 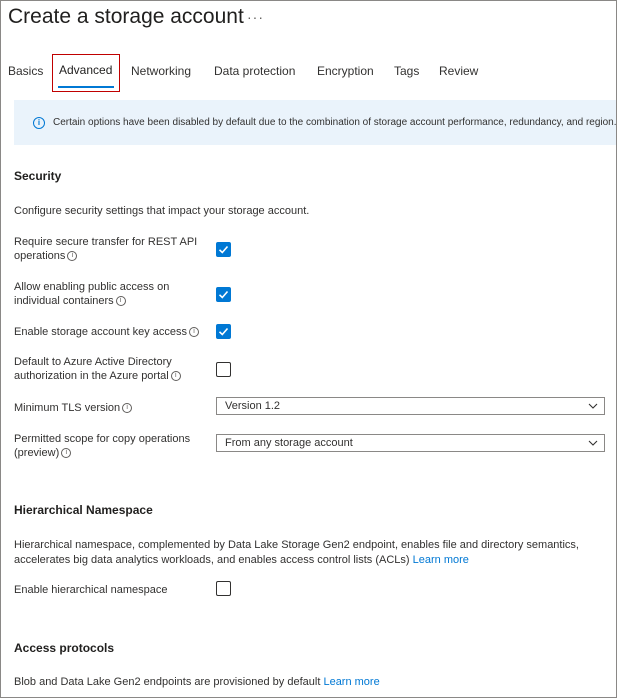 I want to click on min-tls-label: Minimum TLS version i, so click(x=114, y=408).